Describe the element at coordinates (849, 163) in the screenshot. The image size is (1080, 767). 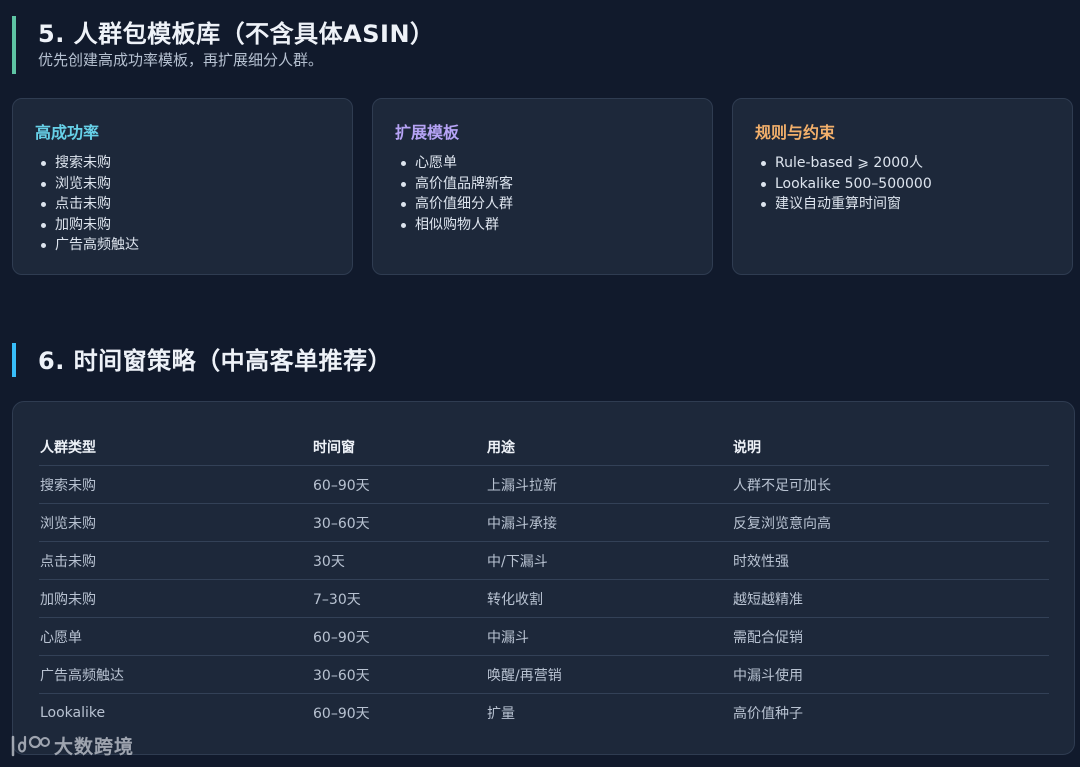
I see `list-item-label: Rule-based ⩾ 2000人` at that location.